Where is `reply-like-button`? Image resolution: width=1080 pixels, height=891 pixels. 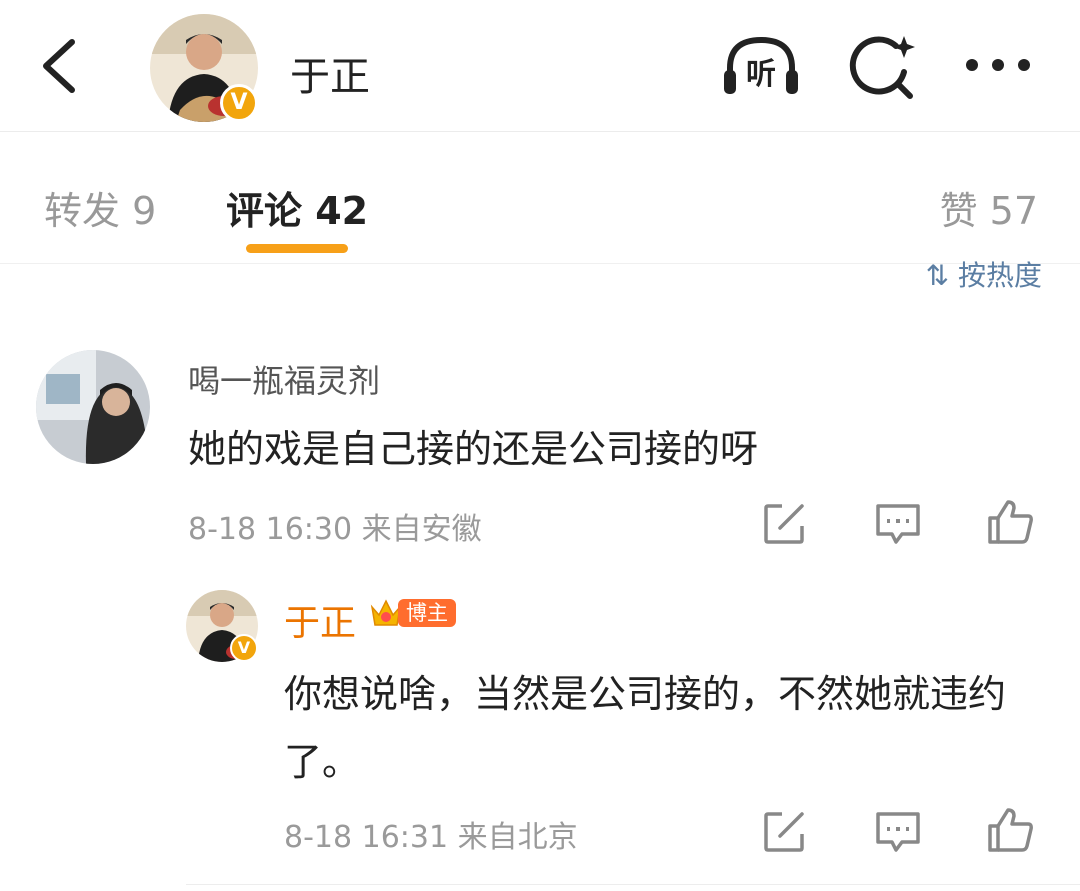 reply-like-button is located at coordinates (1010, 830).